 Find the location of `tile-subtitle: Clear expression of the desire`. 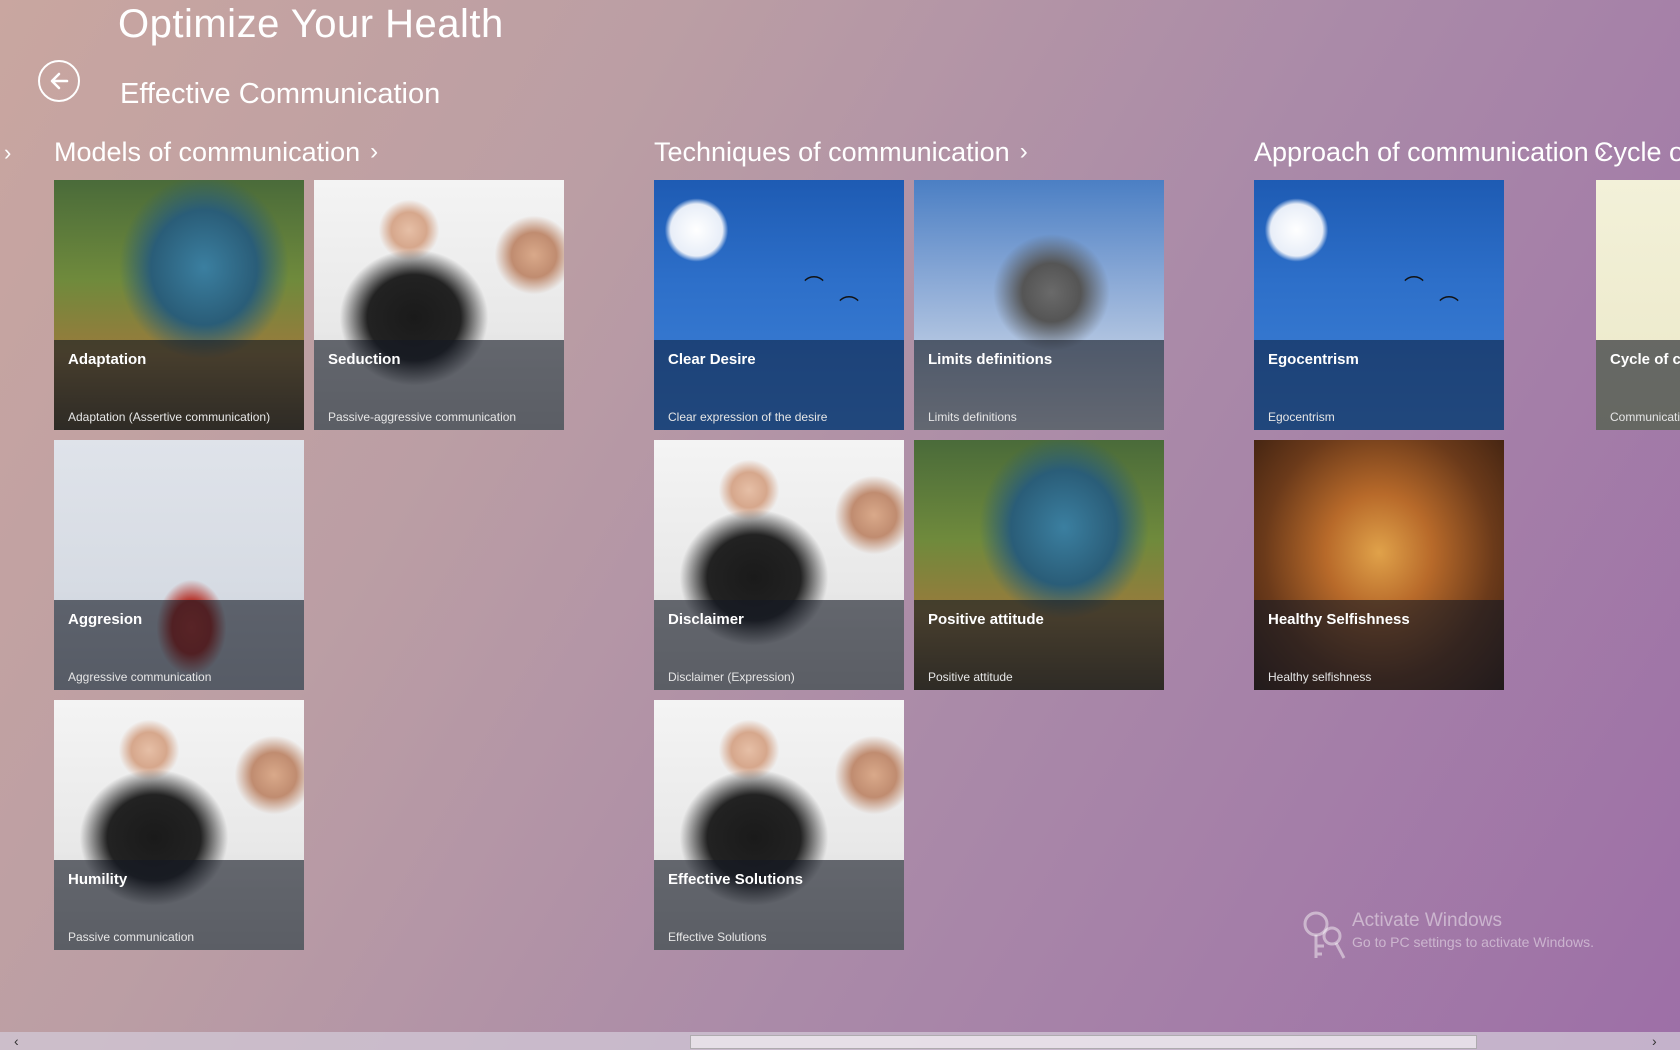

tile-subtitle: Clear expression of the desire is located at coordinates (748, 417).